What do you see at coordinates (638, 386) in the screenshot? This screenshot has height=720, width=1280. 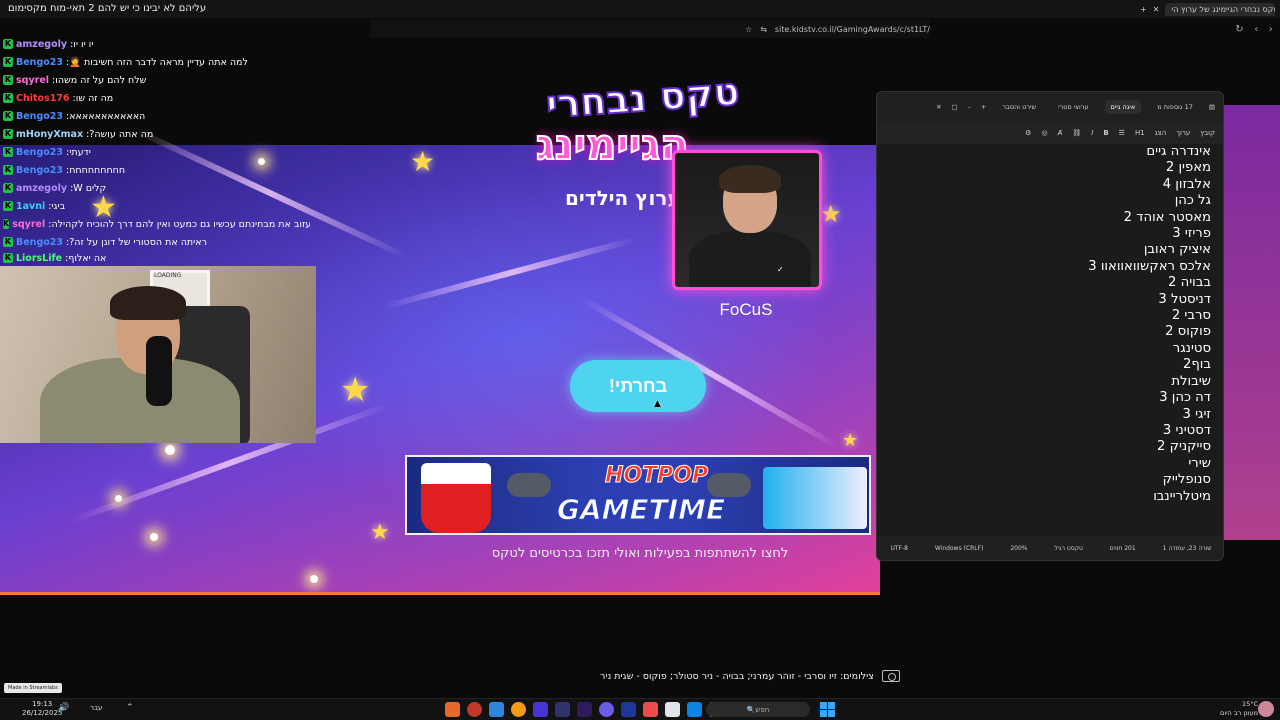 I see `choose-button: בחרתי!` at bounding box center [638, 386].